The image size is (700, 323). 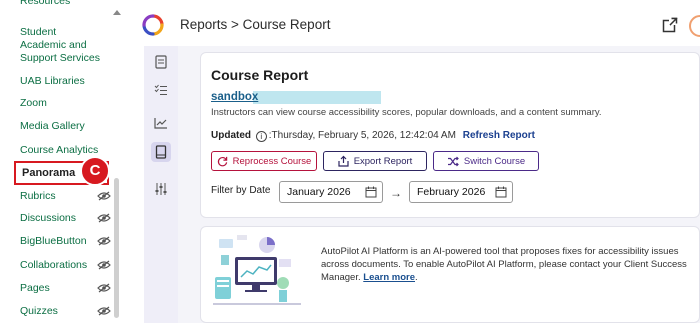 What do you see at coordinates (451, 192) in the screenshot?
I see `date-to-value: February 2026` at bounding box center [451, 192].